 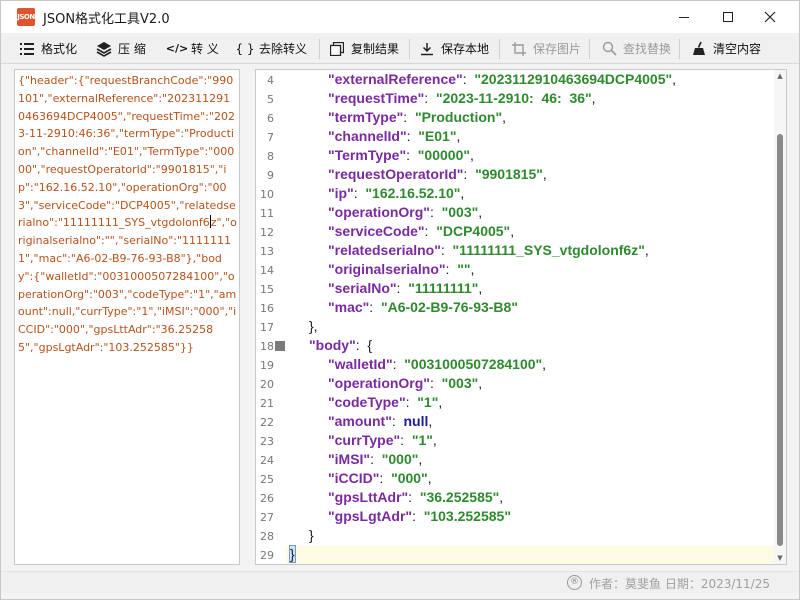 I want to click on app-logo-icon: JSON, so click(x=26, y=17).